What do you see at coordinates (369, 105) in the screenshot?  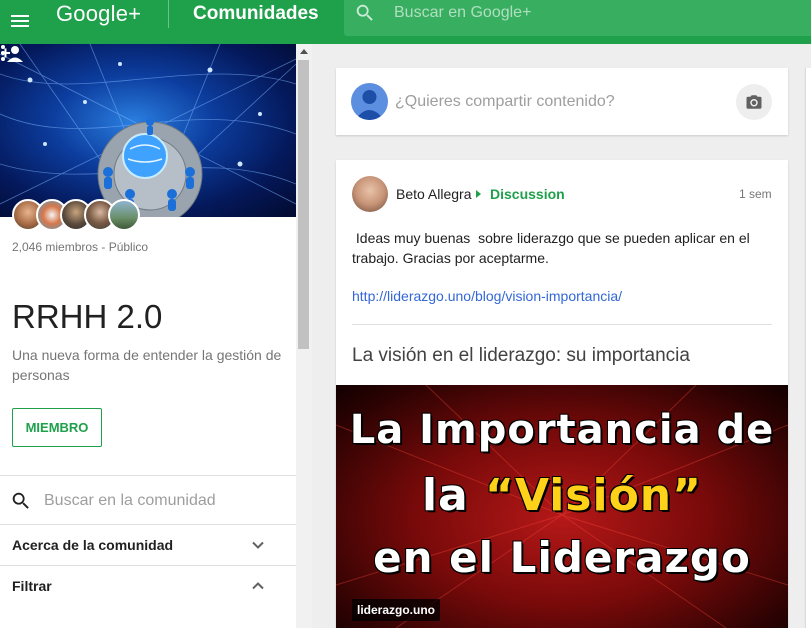 I see `person-icon` at bounding box center [369, 105].